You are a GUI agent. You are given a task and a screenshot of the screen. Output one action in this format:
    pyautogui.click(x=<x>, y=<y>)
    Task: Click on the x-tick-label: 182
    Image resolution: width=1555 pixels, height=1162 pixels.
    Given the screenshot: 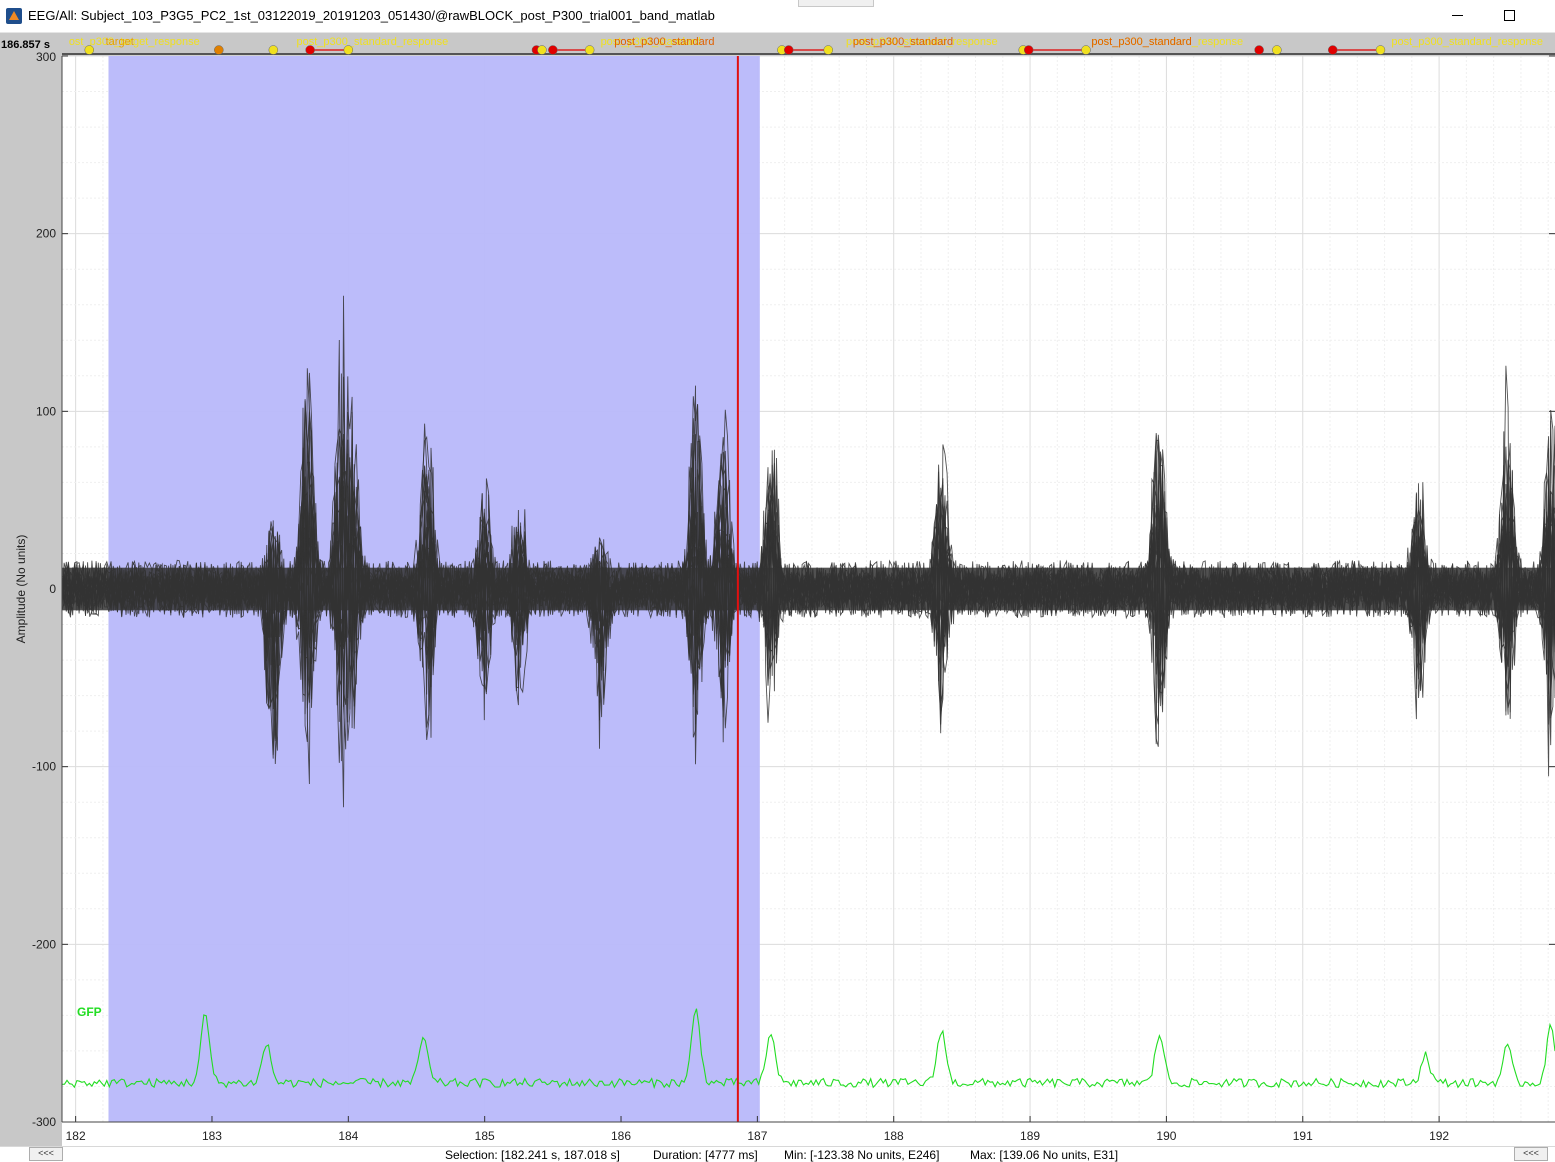 What is the action you would take?
    pyautogui.click(x=76, y=1136)
    